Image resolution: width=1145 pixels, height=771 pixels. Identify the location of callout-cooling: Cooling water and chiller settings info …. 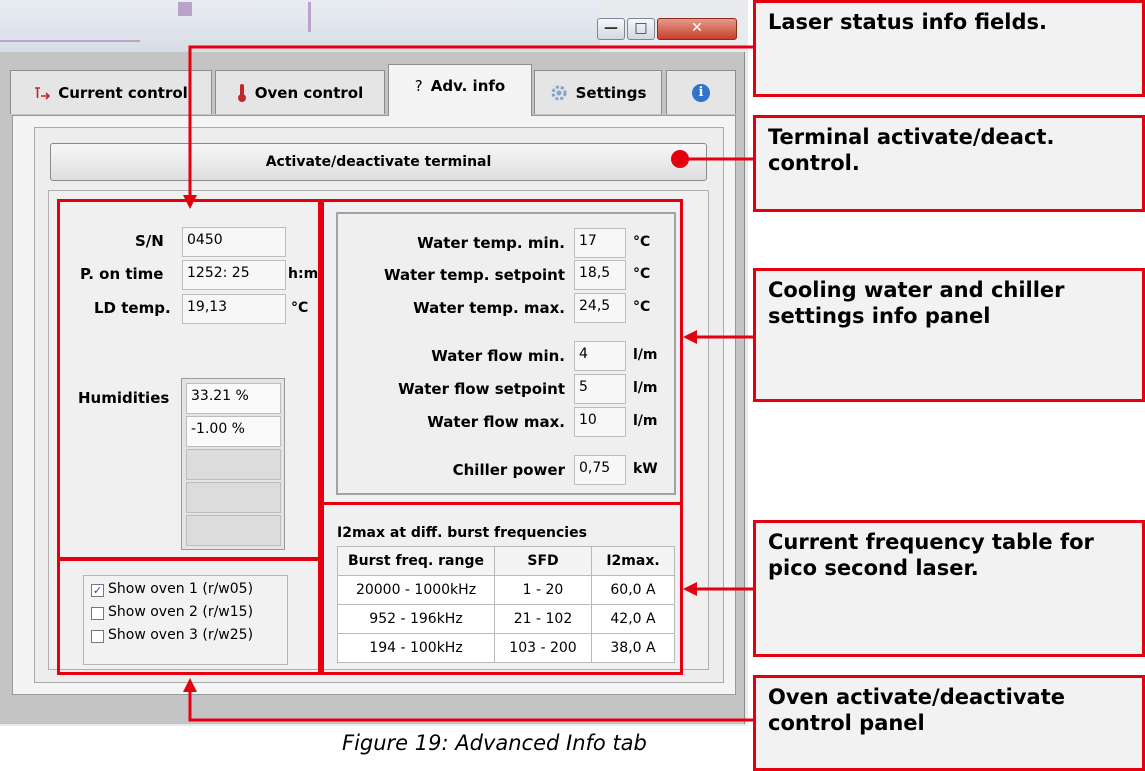
(949, 335).